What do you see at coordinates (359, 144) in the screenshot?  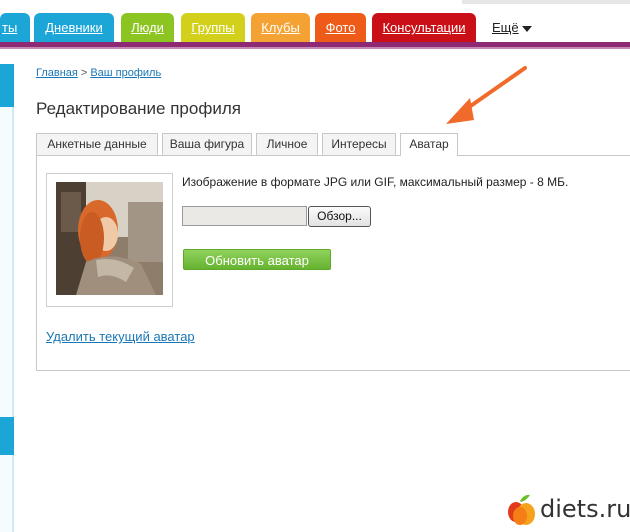 I see `tab-interests: Интересы` at bounding box center [359, 144].